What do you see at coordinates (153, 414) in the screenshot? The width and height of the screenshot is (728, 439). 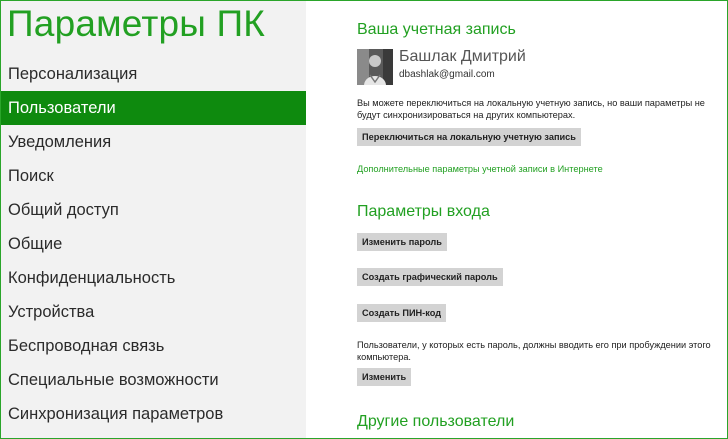 I see `sidebar-item-sync: Синхронизация параметров` at bounding box center [153, 414].